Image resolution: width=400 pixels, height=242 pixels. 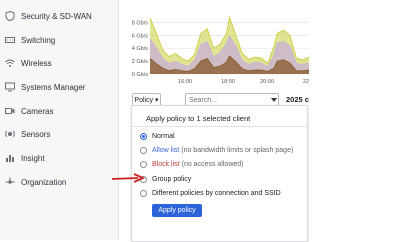 I want to click on bar-chart-icon, so click(x=10, y=158).